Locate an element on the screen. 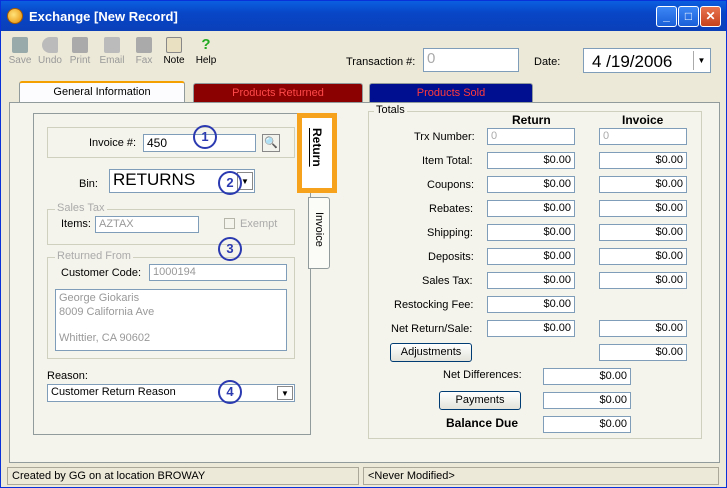 This screenshot has width=727, height=488. coupons-label: Coupons: is located at coordinates (451, 185).